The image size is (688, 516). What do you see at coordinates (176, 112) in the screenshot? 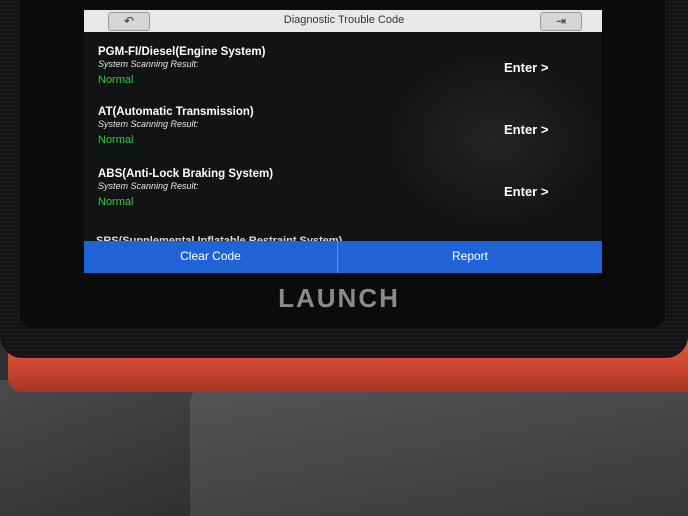
I see `system-name: AT(Automatic Transmission)` at bounding box center [176, 112].